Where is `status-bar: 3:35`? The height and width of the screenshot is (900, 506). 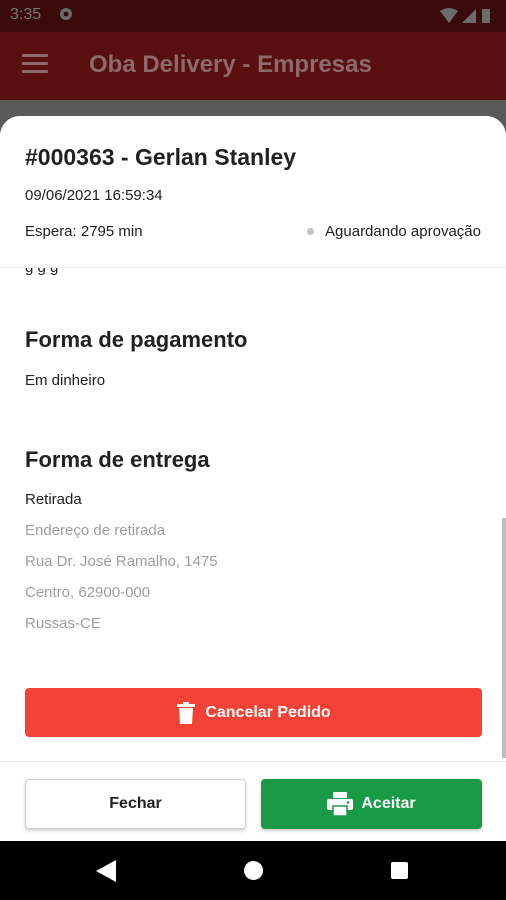 status-bar: 3:35 is located at coordinates (253, 16).